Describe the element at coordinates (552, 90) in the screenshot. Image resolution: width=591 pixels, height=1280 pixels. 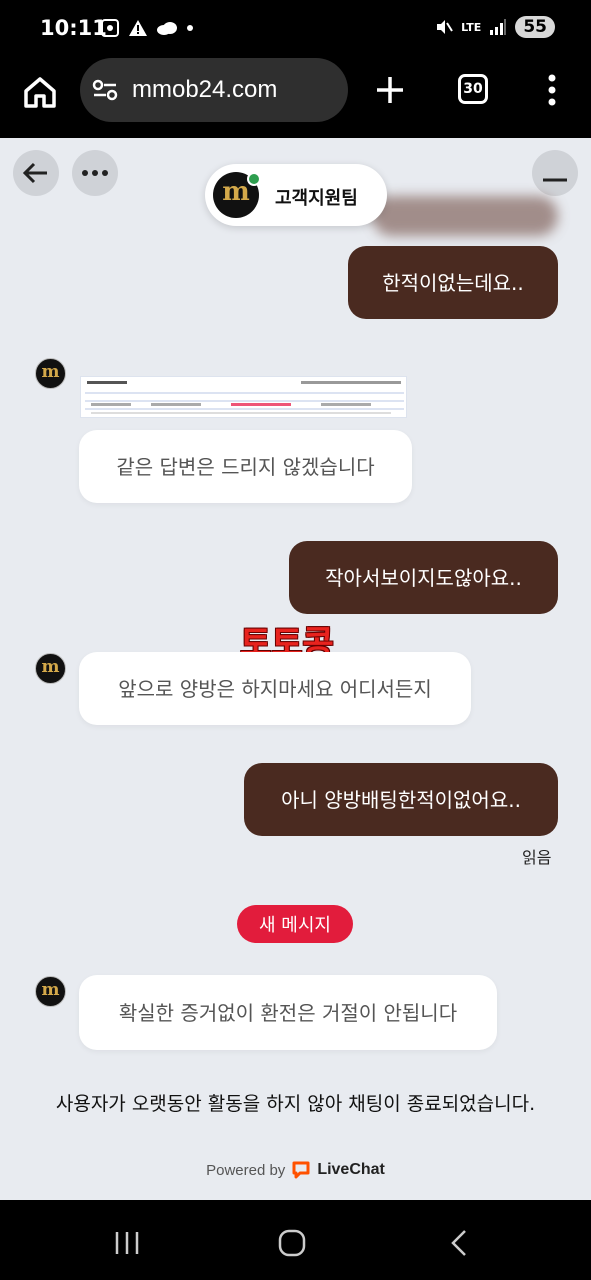
I see `overflow-menu-icon` at that location.